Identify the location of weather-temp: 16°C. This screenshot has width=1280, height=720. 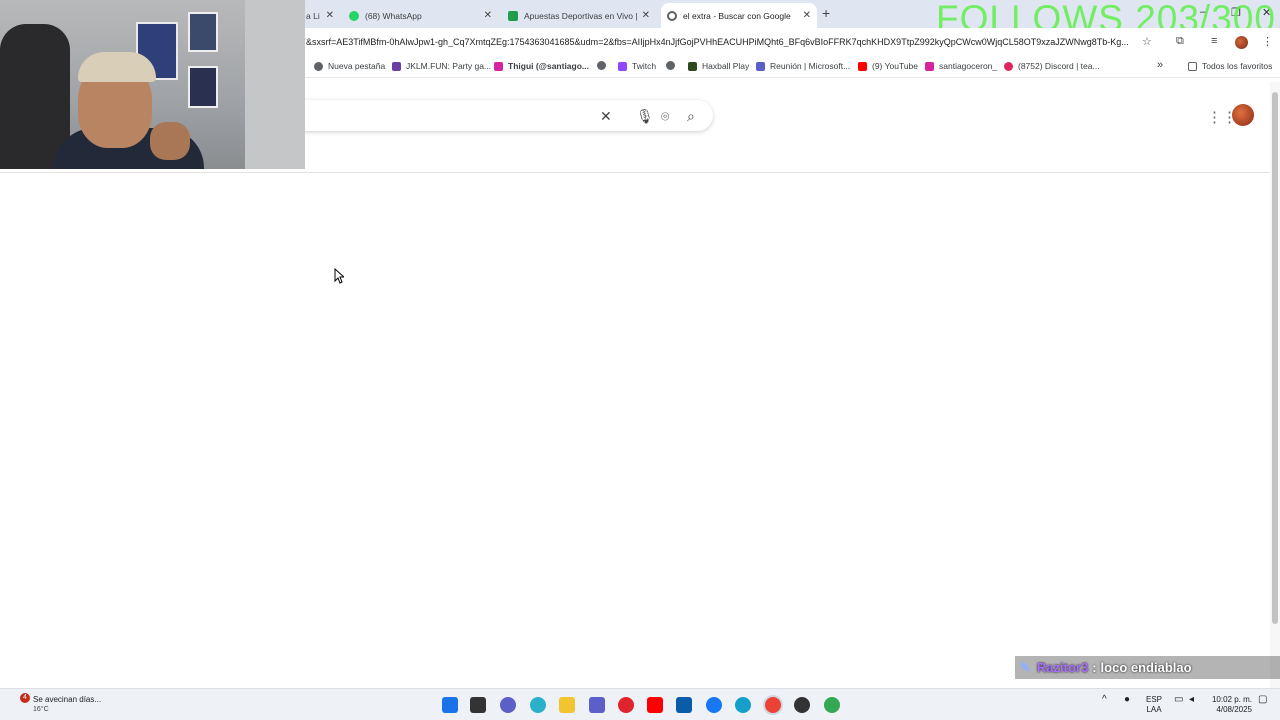
(41, 709).